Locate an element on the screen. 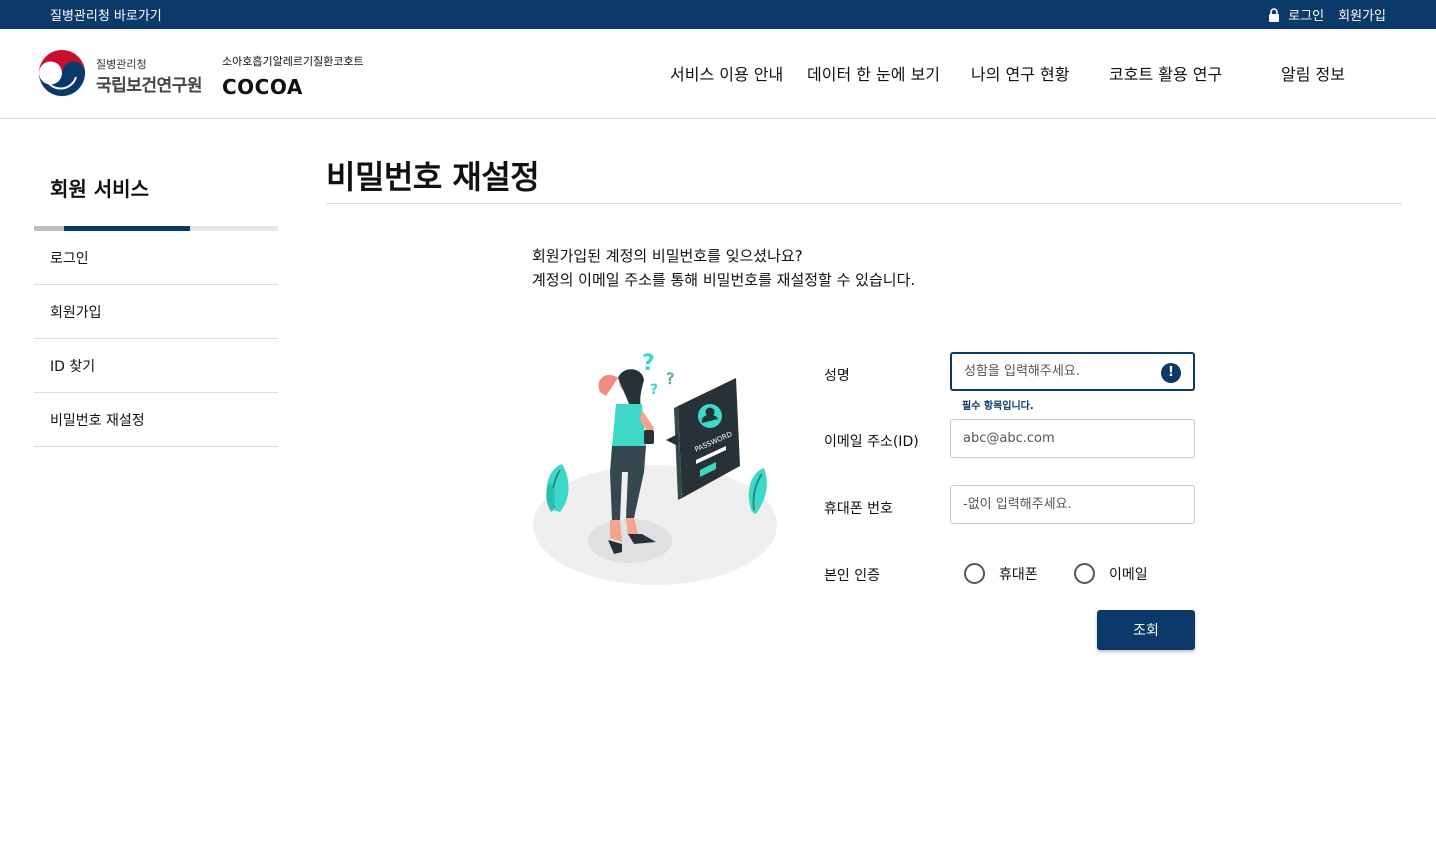  name-label: 성명 is located at coordinates (837, 376).